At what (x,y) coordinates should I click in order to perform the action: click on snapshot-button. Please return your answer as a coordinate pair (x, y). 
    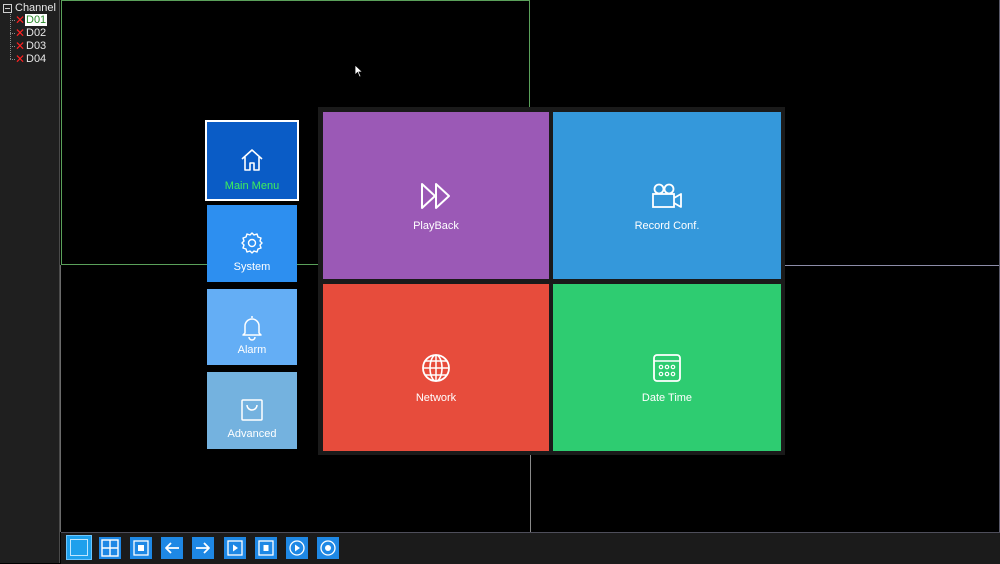
    Looking at the image, I should click on (328, 548).